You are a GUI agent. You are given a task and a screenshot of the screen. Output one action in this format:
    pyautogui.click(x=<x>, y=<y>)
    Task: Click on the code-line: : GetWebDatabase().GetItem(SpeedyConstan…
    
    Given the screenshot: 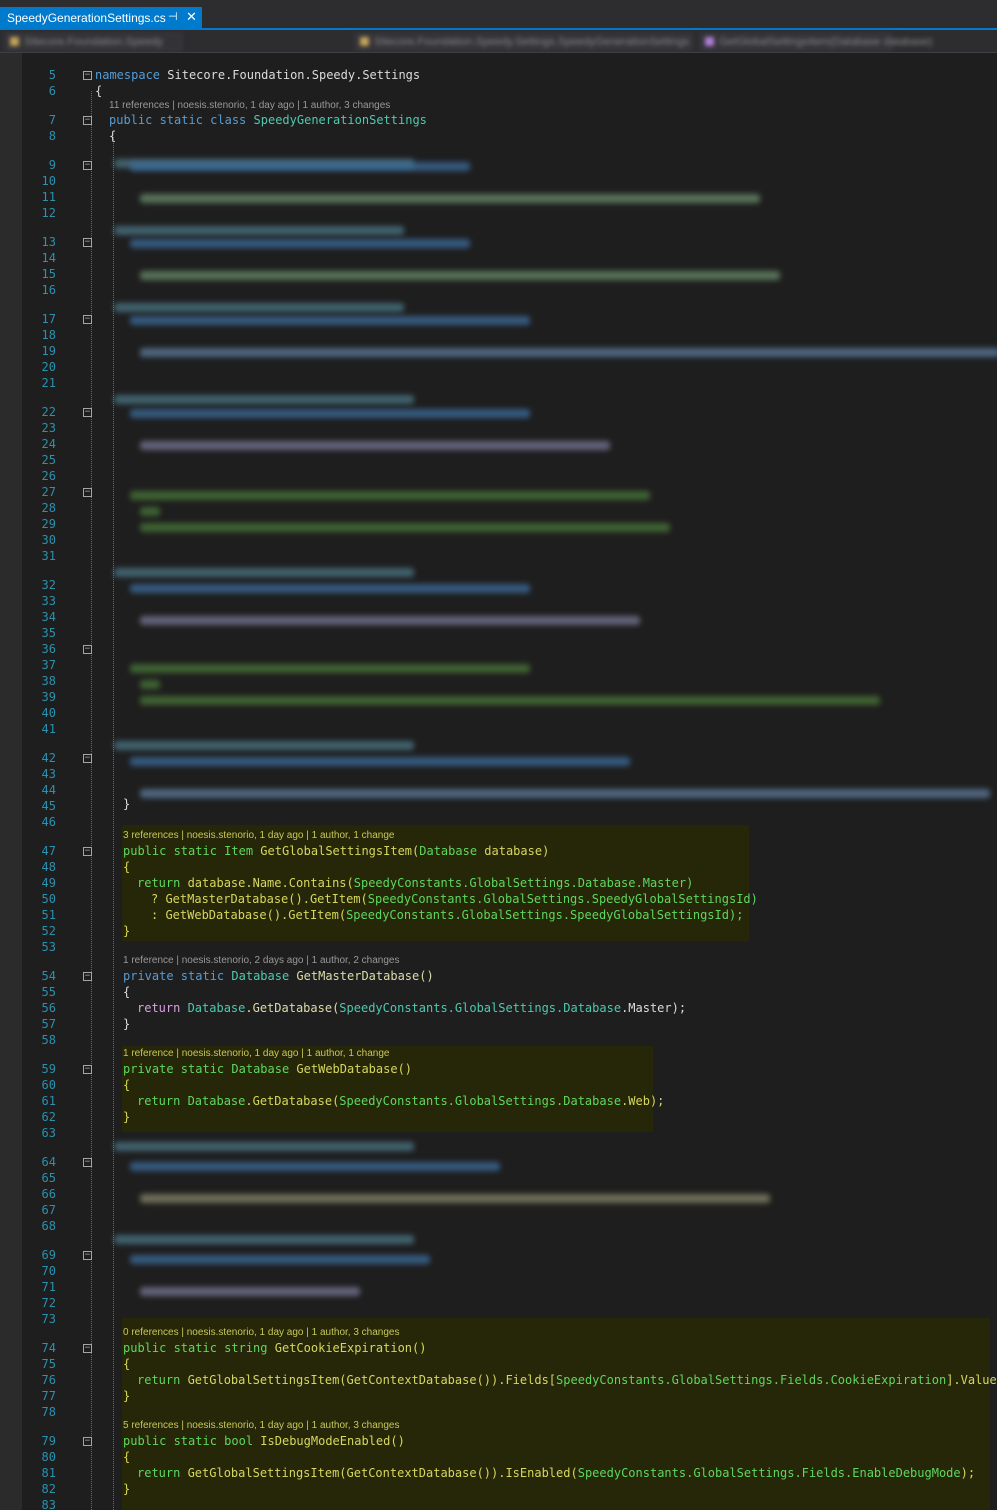 What is the action you would take?
    pyautogui.click(x=447, y=915)
    